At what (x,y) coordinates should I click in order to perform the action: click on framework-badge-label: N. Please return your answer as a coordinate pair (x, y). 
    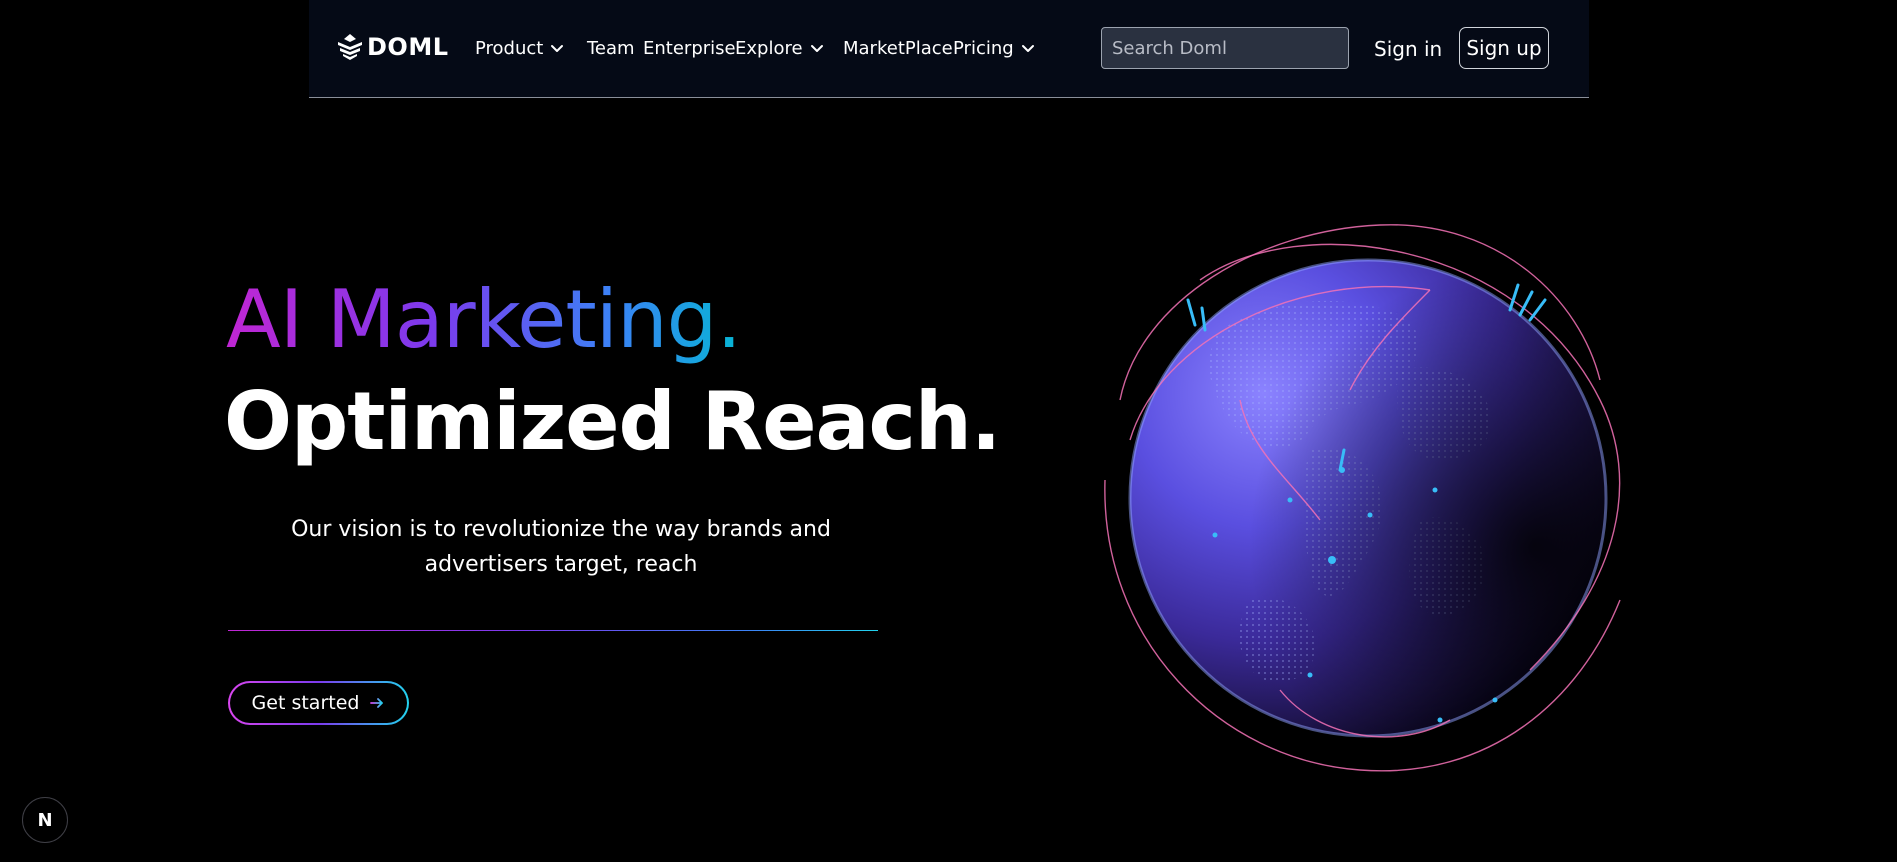
    Looking at the image, I should click on (45, 820).